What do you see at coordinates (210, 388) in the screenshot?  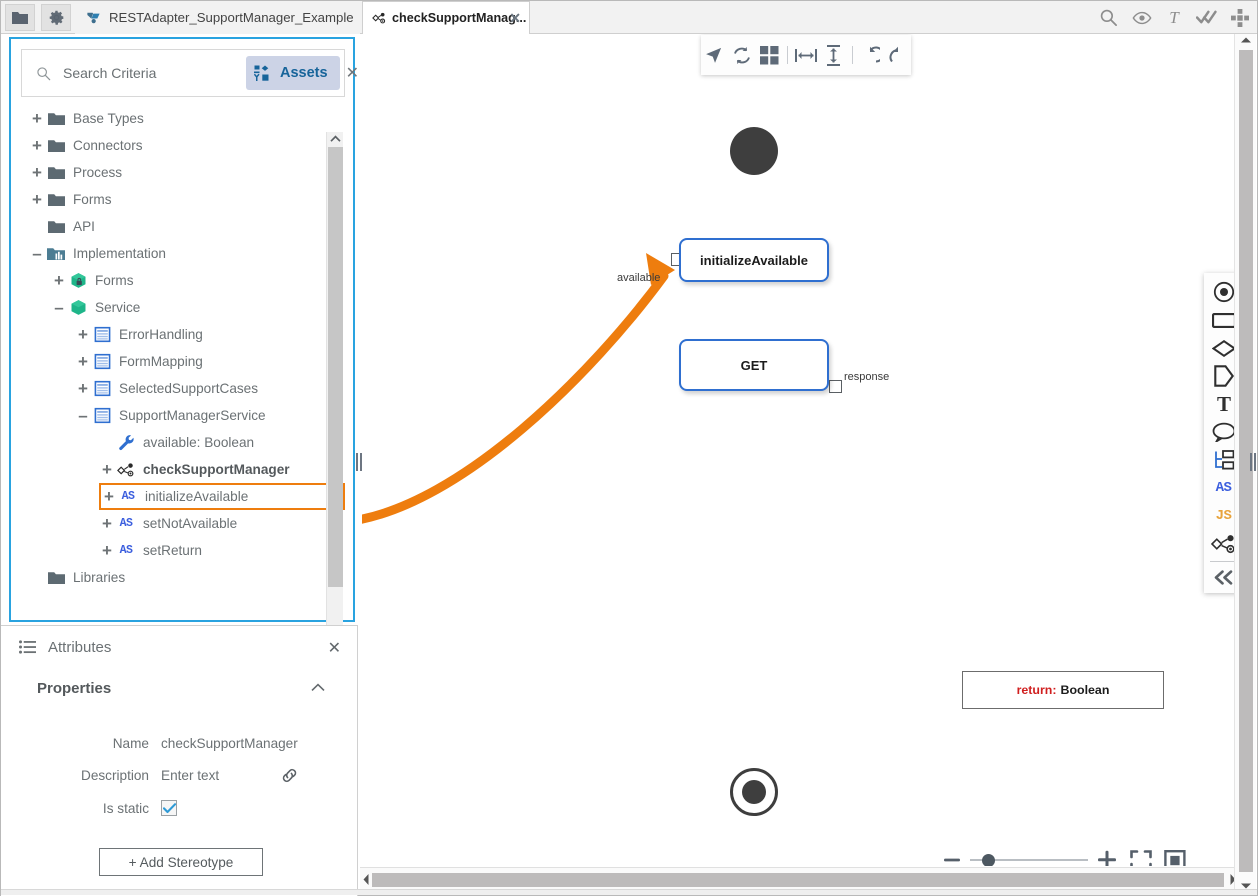 I see `tree-item-selectedsupportcases: + SelectedSupportCases` at bounding box center [210, 388].